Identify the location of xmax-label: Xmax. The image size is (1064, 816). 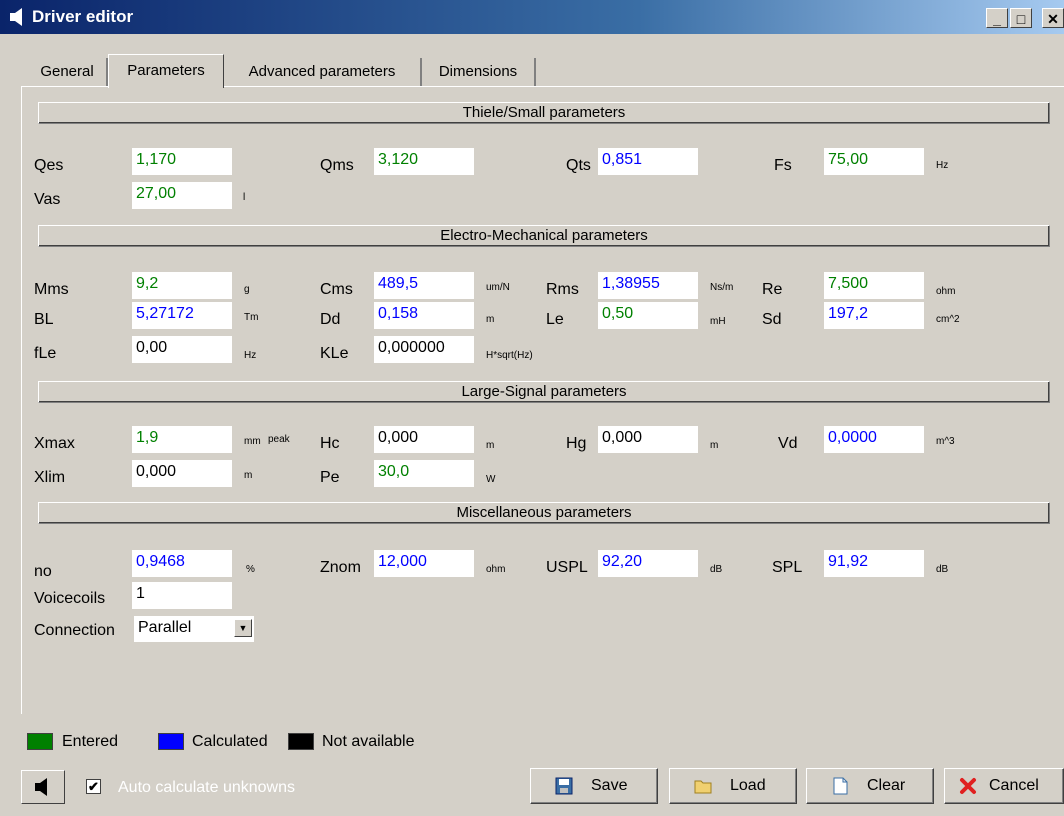
(54, 443).